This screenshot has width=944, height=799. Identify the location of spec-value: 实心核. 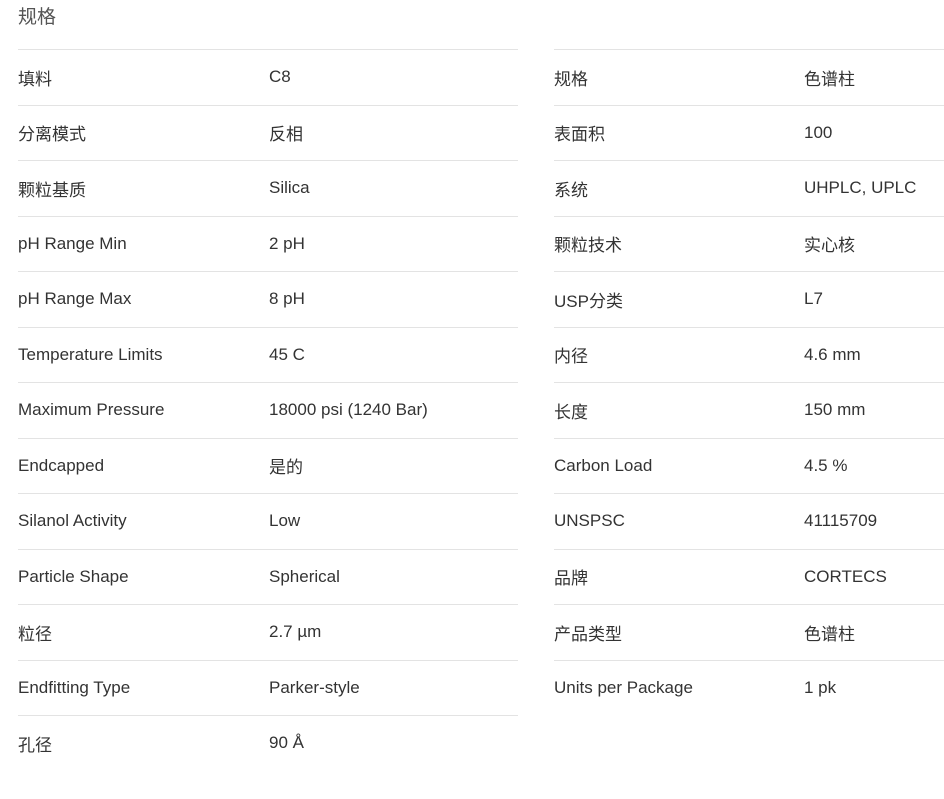
(829, 246).